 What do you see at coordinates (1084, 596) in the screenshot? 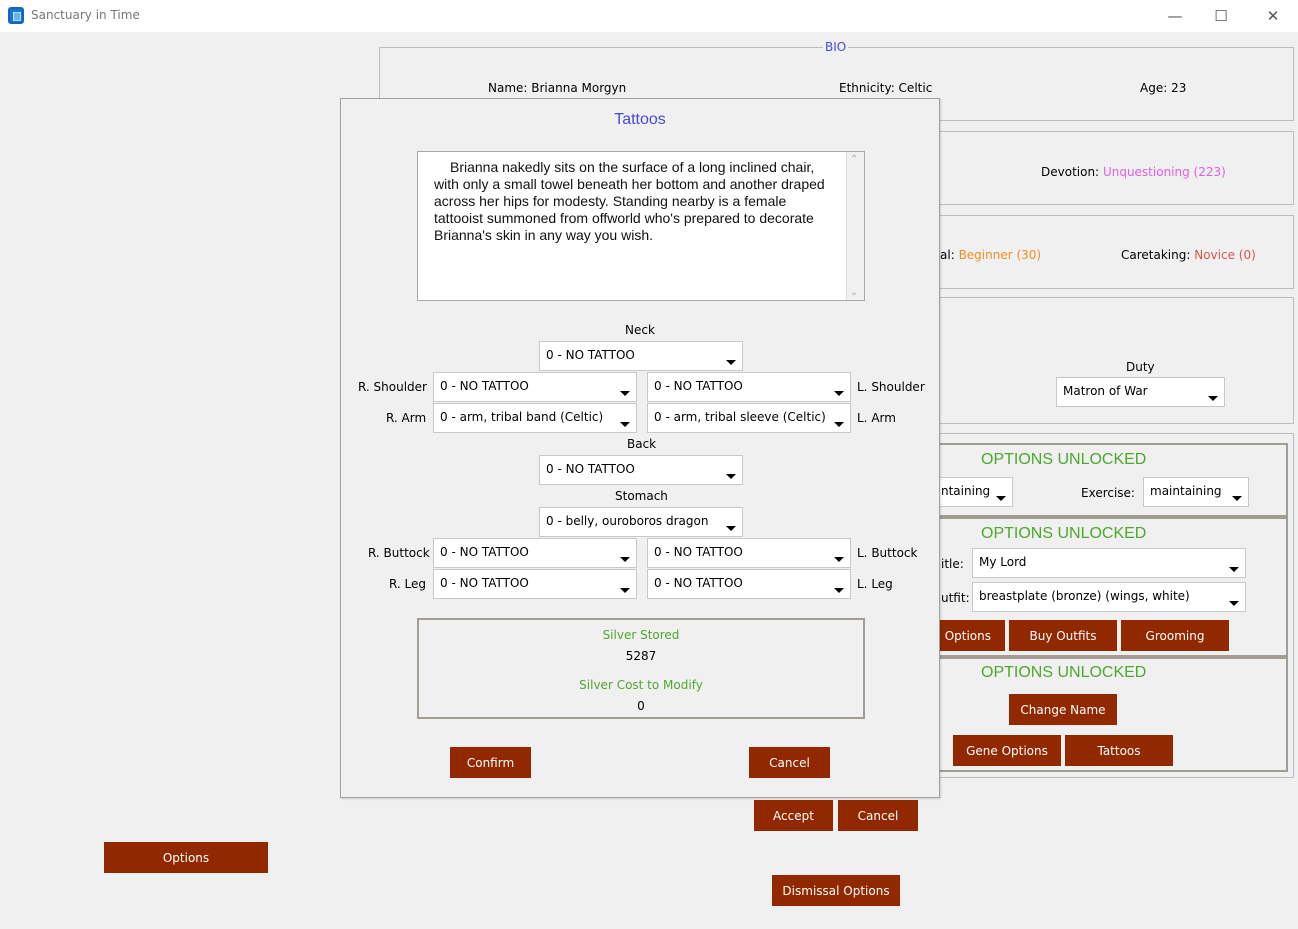
I see `outfit-value: breastplate (bronze) (wings, white)` at bounding box center [1084, 596].